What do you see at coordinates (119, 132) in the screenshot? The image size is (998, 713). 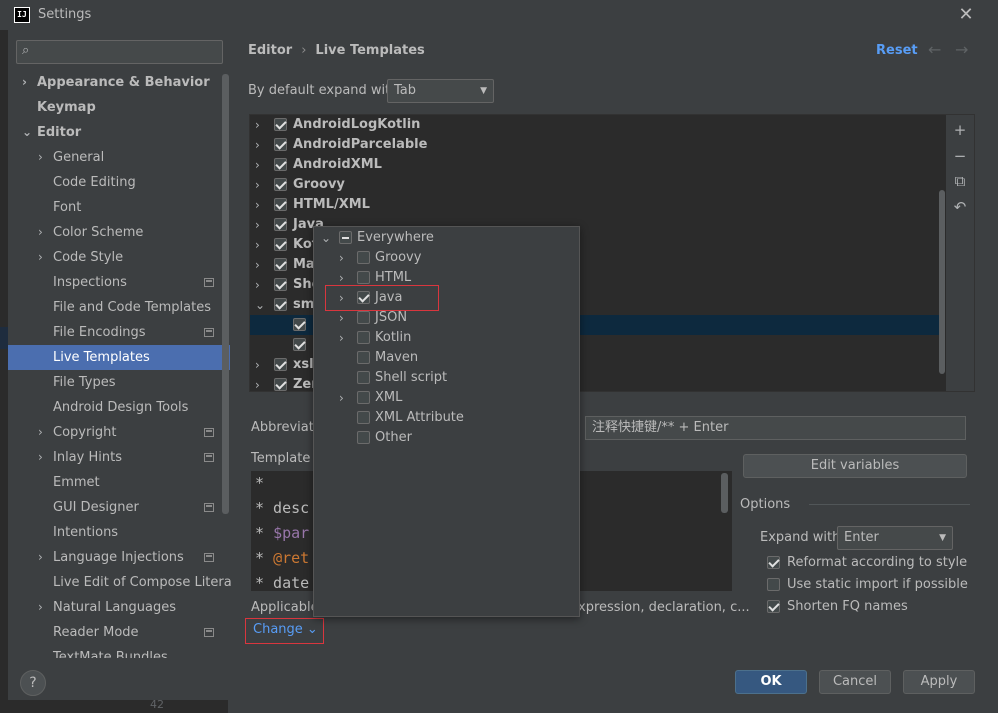 I see `sidebar-item-editor: ⌄ Editor` at bounding box center [119, 132].